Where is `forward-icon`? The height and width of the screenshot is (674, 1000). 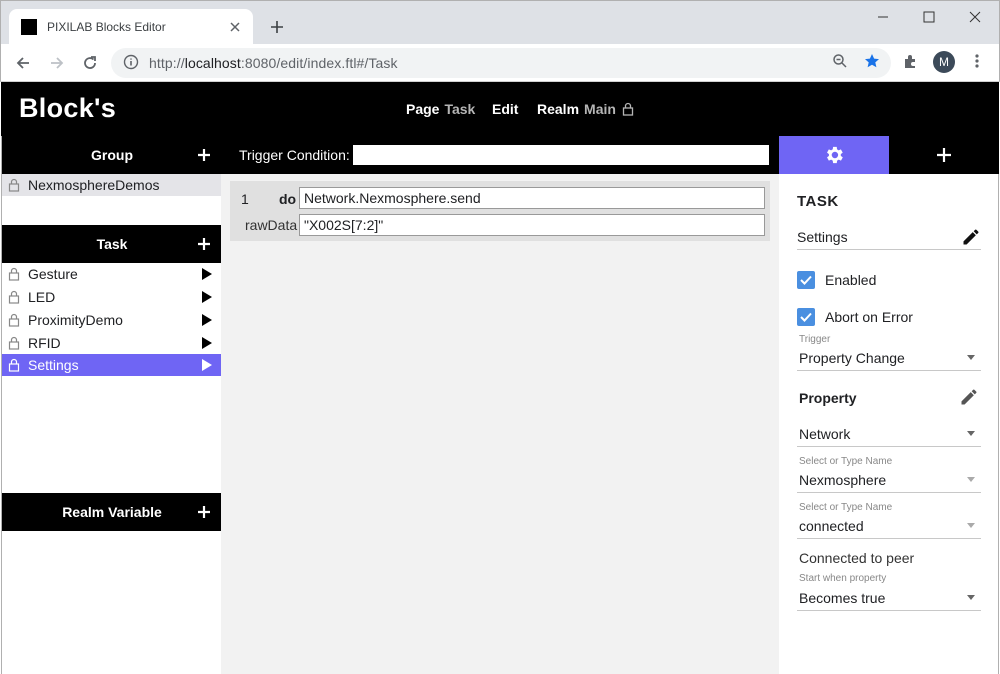 forward-icon is located at coordinates (57, 63).